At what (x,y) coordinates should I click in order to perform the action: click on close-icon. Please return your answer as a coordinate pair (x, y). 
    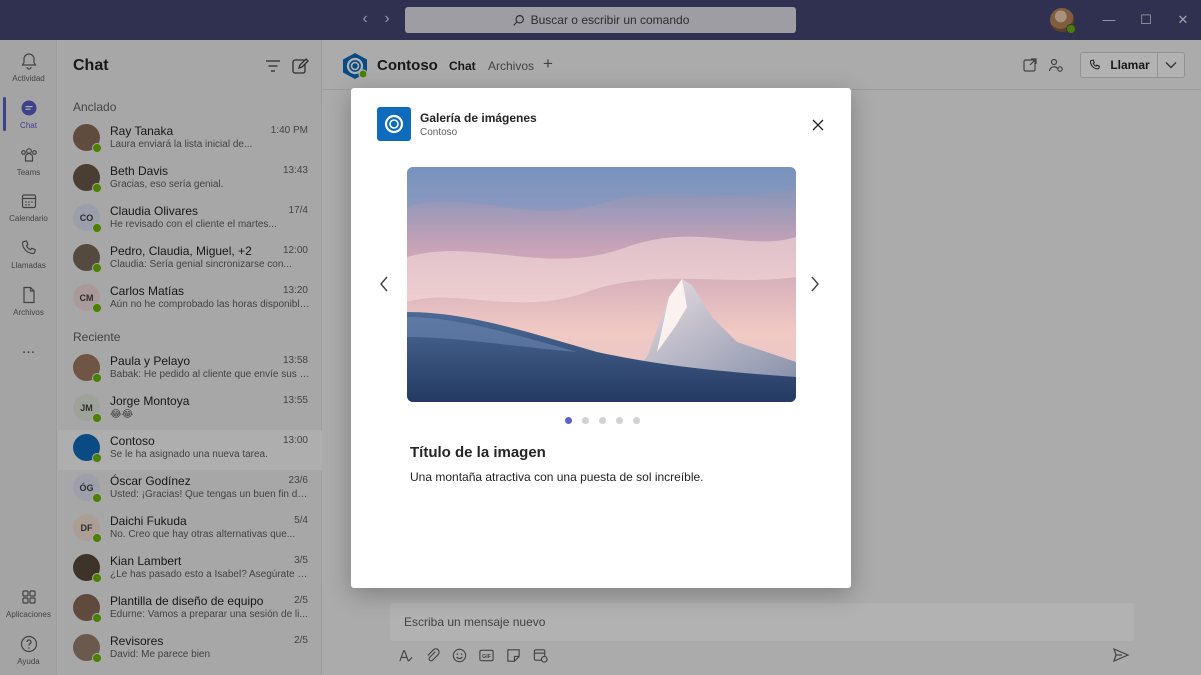
    Looking at the image, I should click on (818, 125).